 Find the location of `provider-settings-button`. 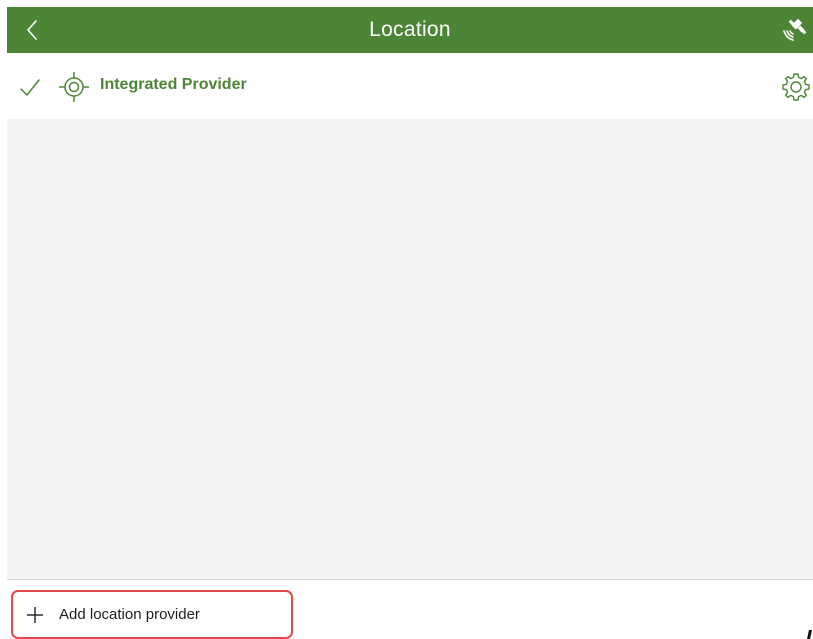

provider-settings-button is located at coordinates (796, 87).